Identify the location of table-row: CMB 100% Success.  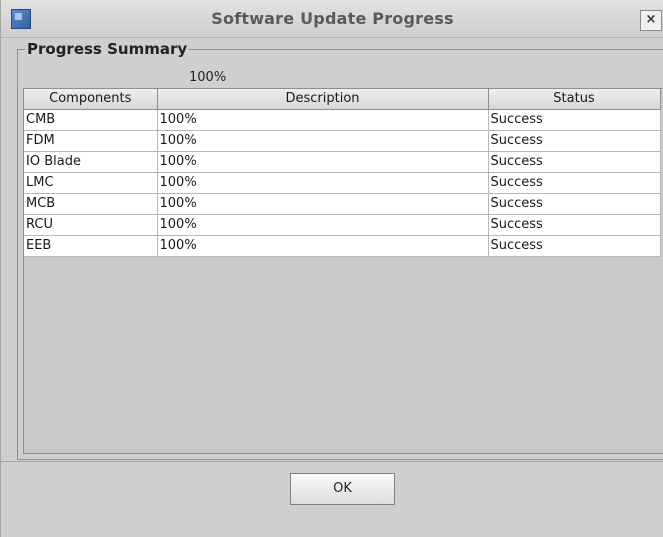
(342, 119).